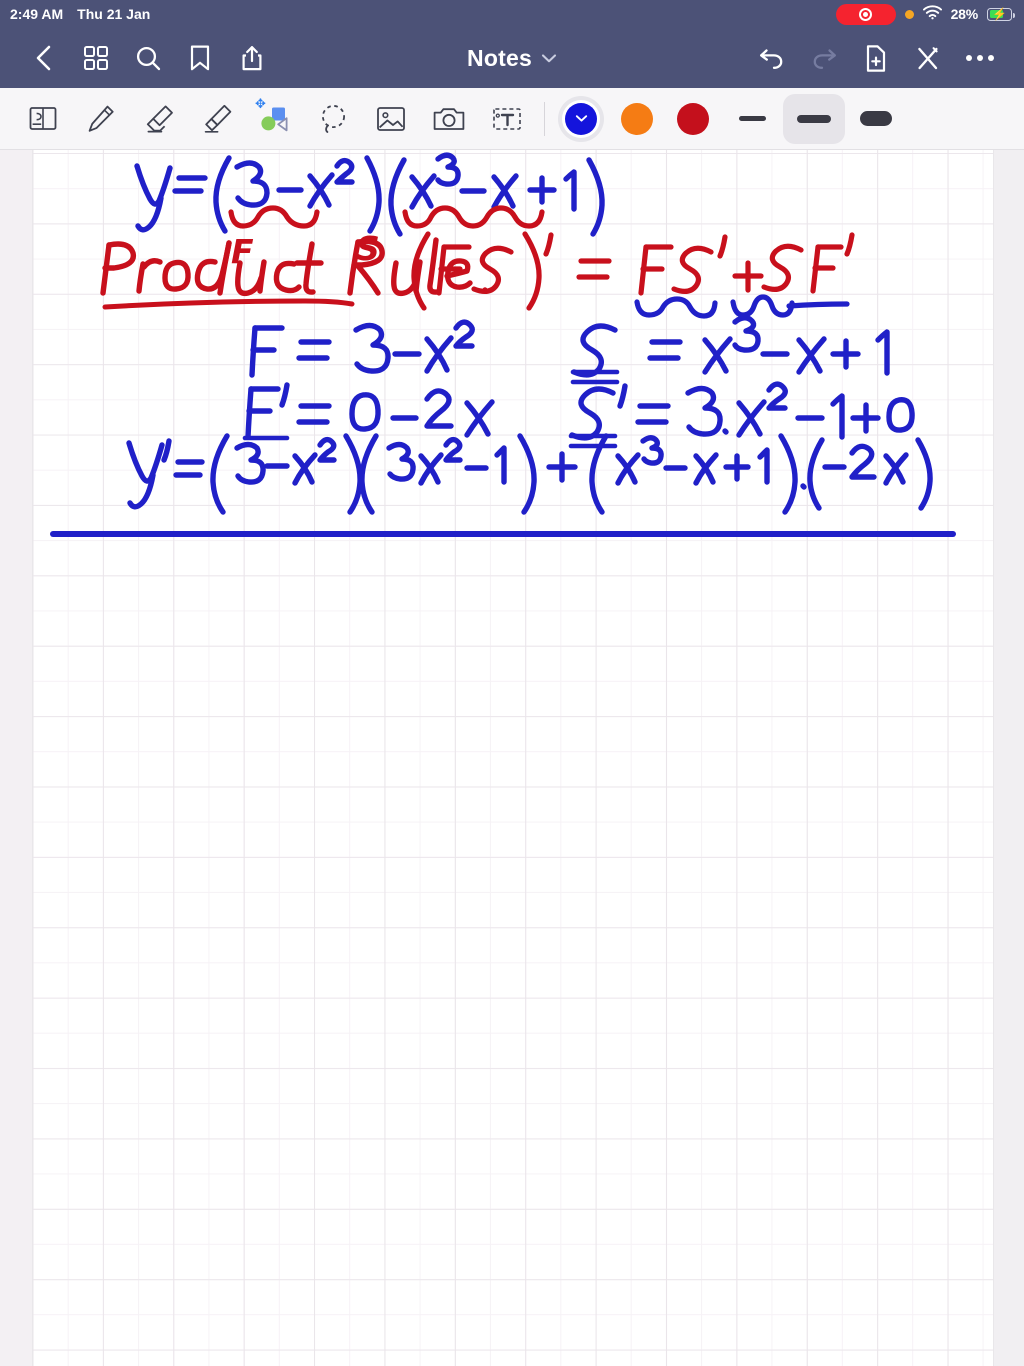 The height and width of the screenshot is (1366, 1024). I want to click on lasso-select-tool, so click(333, 119).